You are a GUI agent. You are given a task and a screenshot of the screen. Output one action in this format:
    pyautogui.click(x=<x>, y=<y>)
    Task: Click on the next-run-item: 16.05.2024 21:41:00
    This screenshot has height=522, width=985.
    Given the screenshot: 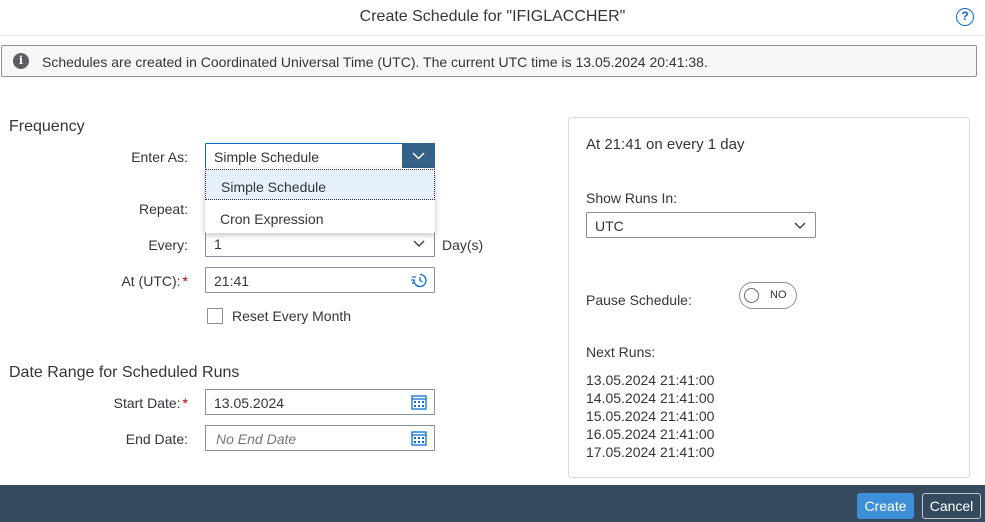 What is the action you would take?
    pyautogui.click(x=650, y=434)
    